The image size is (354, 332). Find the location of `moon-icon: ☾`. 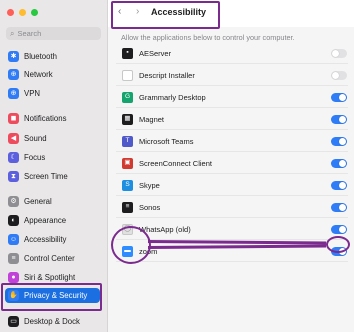

moon-icon: ☾ is located at coordinates (13, 157).